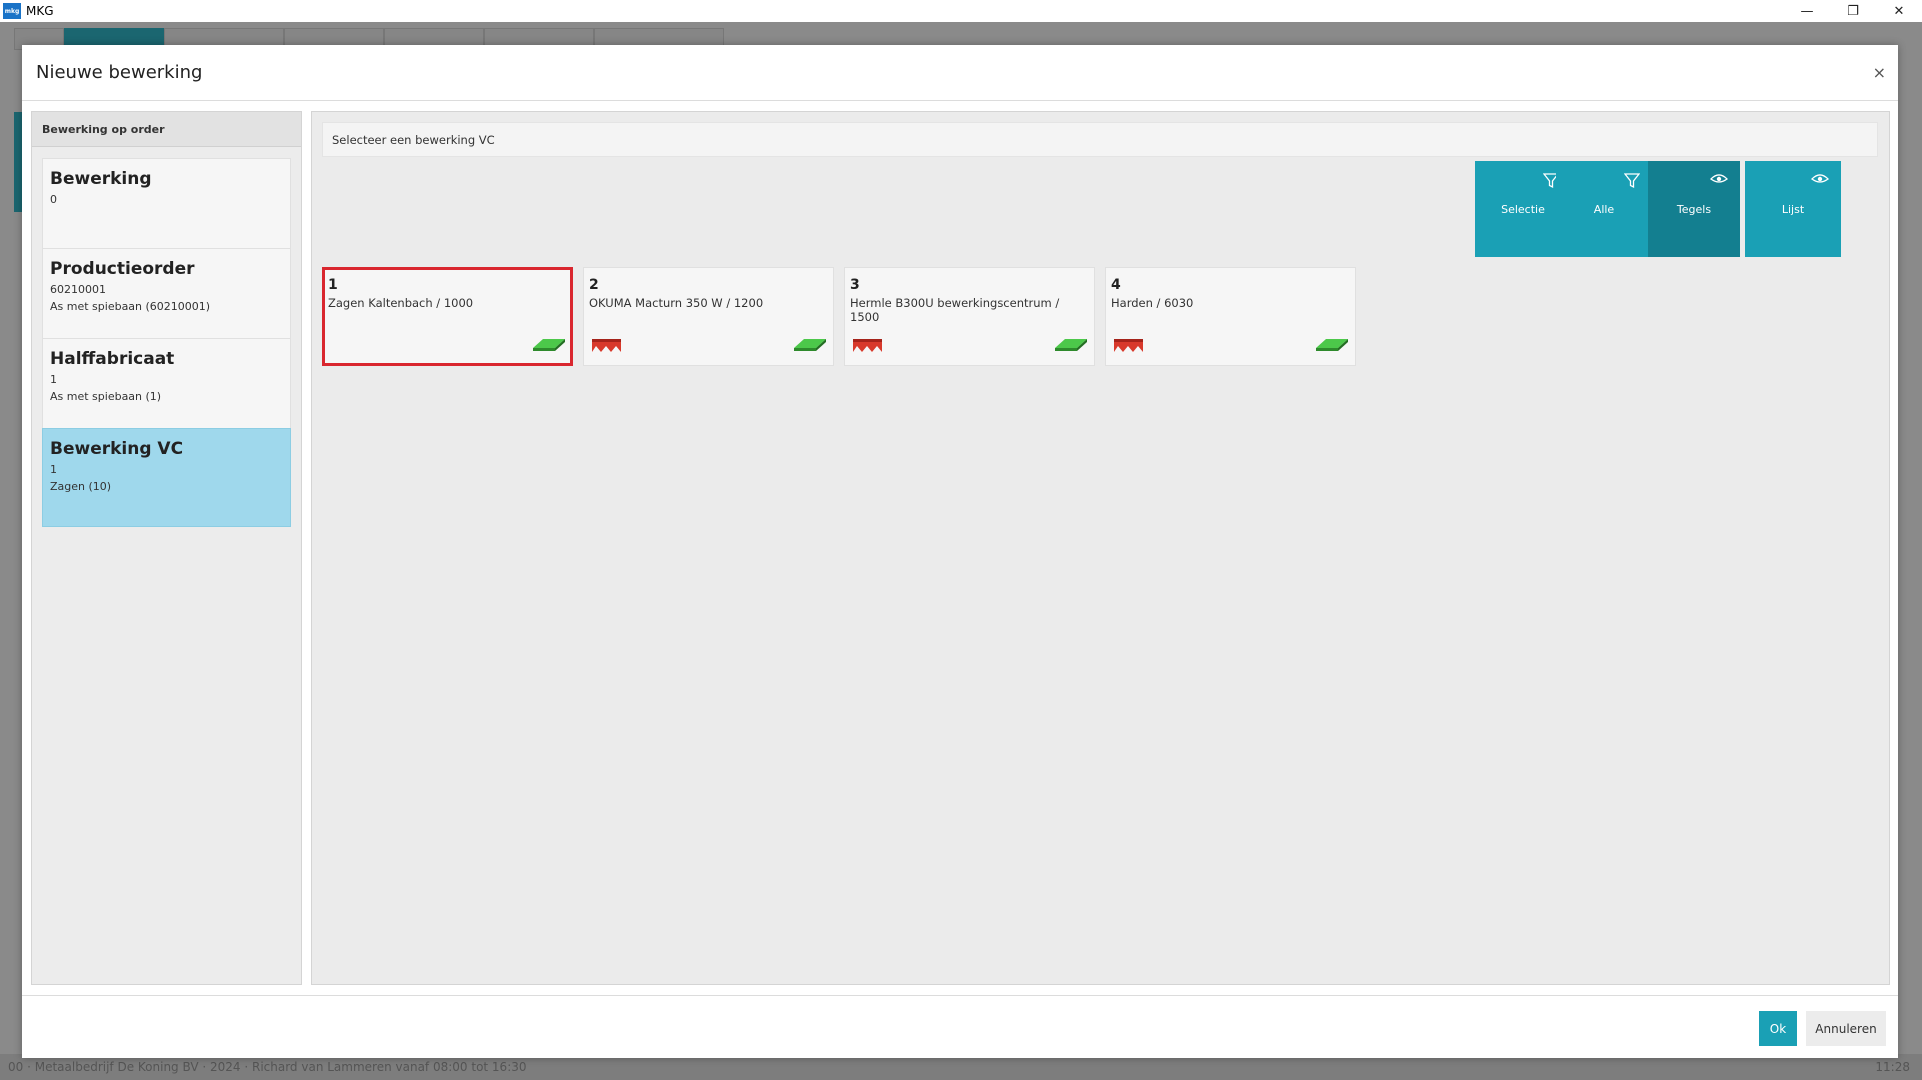 The height and width of the screenshot is (1080, 1922). What do you see at coordinates (106, 396) in the screenshot?
I see `card-line: As met spiebaan (1)` at bounding box center [106, 396].